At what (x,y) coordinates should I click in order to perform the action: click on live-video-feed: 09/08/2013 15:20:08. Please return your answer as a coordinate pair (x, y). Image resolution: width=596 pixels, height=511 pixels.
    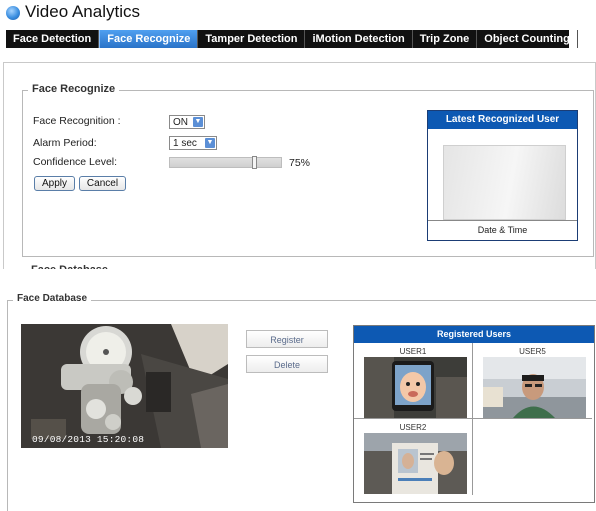
    Looking at the image, I should click on (124, 386).